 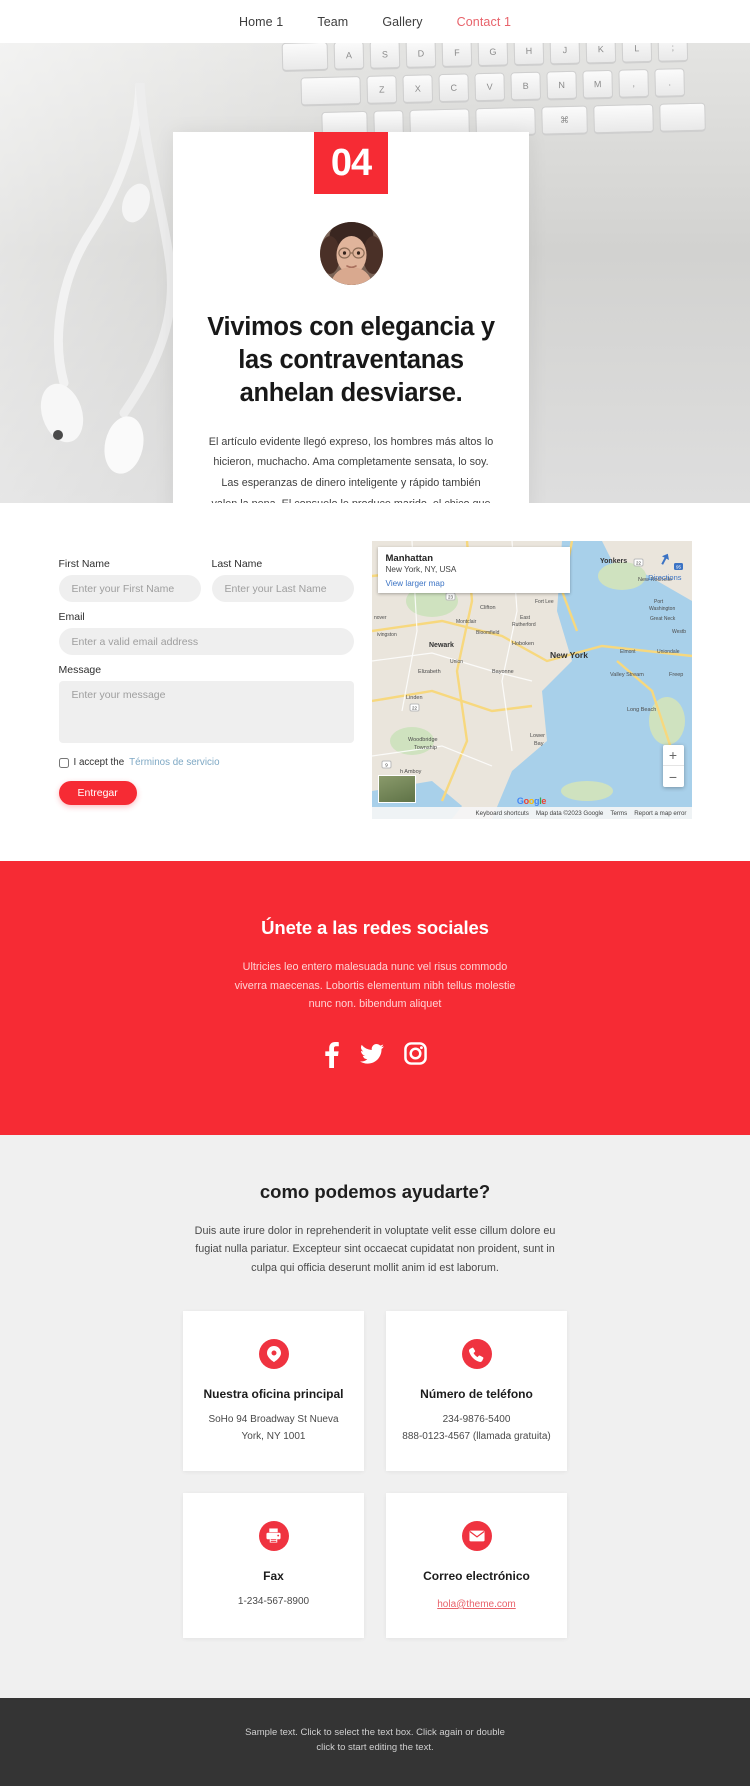 I want to click on nav-item-home-1: Home 1, so click(x=261, y=22).